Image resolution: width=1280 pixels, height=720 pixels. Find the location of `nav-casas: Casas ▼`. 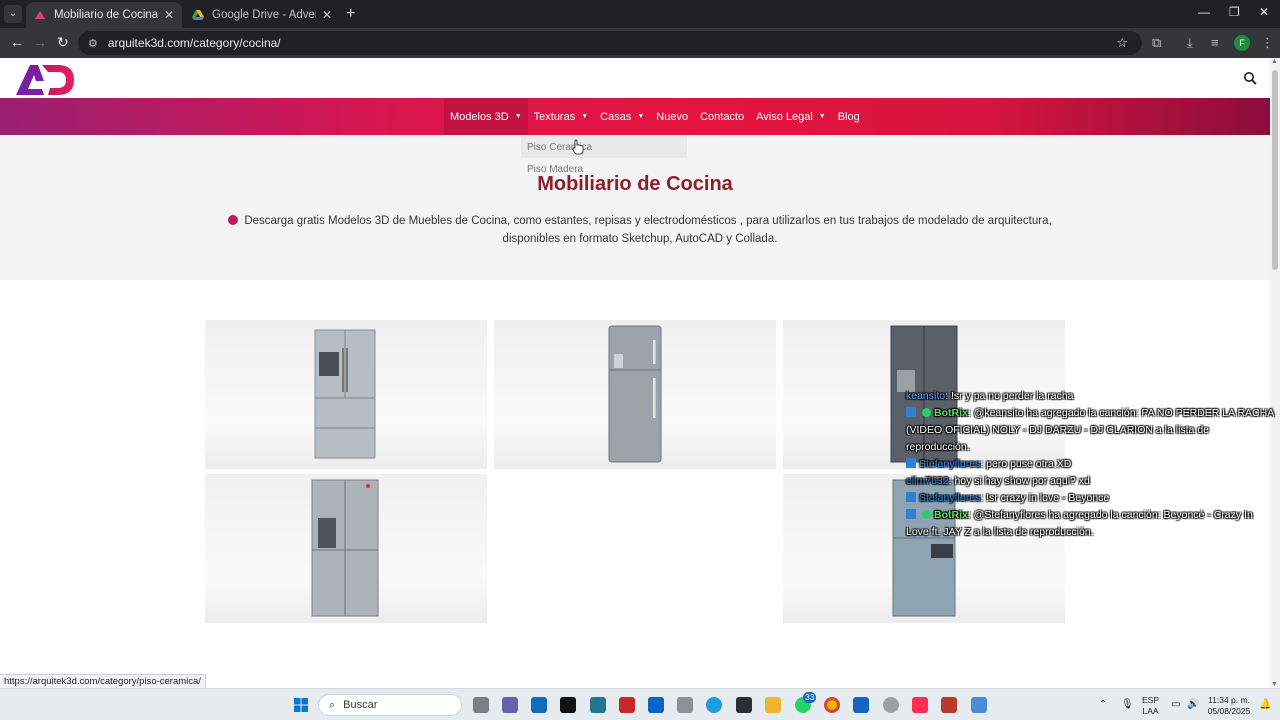

nav-casas: Casas ▼ is located at coordinates (622, 116).